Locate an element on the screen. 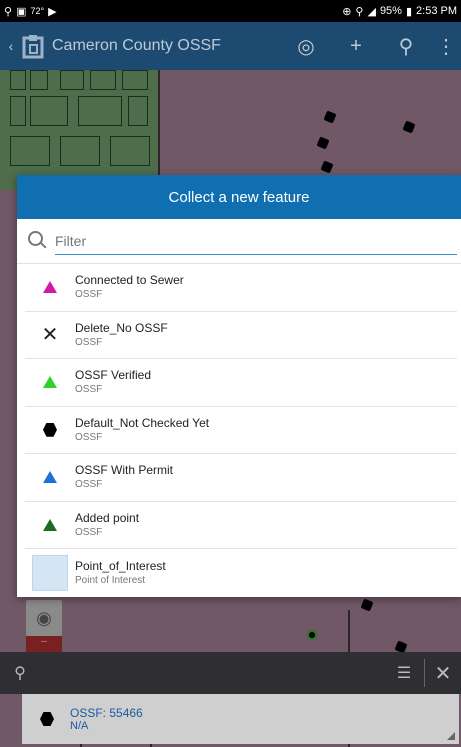 The width and height of the screenshot is (461, 747). dialog-title: Collect a new feature is located at coordinates (239, 197).